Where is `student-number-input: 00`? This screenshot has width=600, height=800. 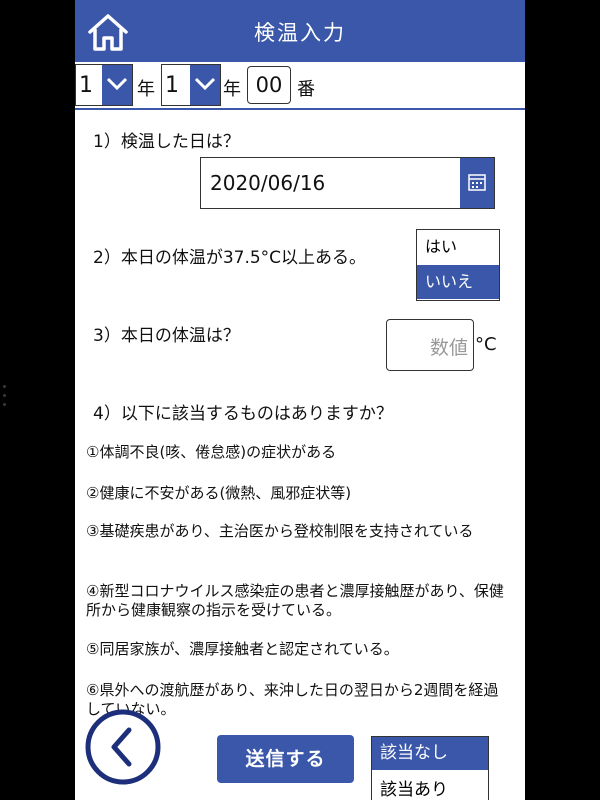
student-number-input: 00 is located at coordinates (269, 85).